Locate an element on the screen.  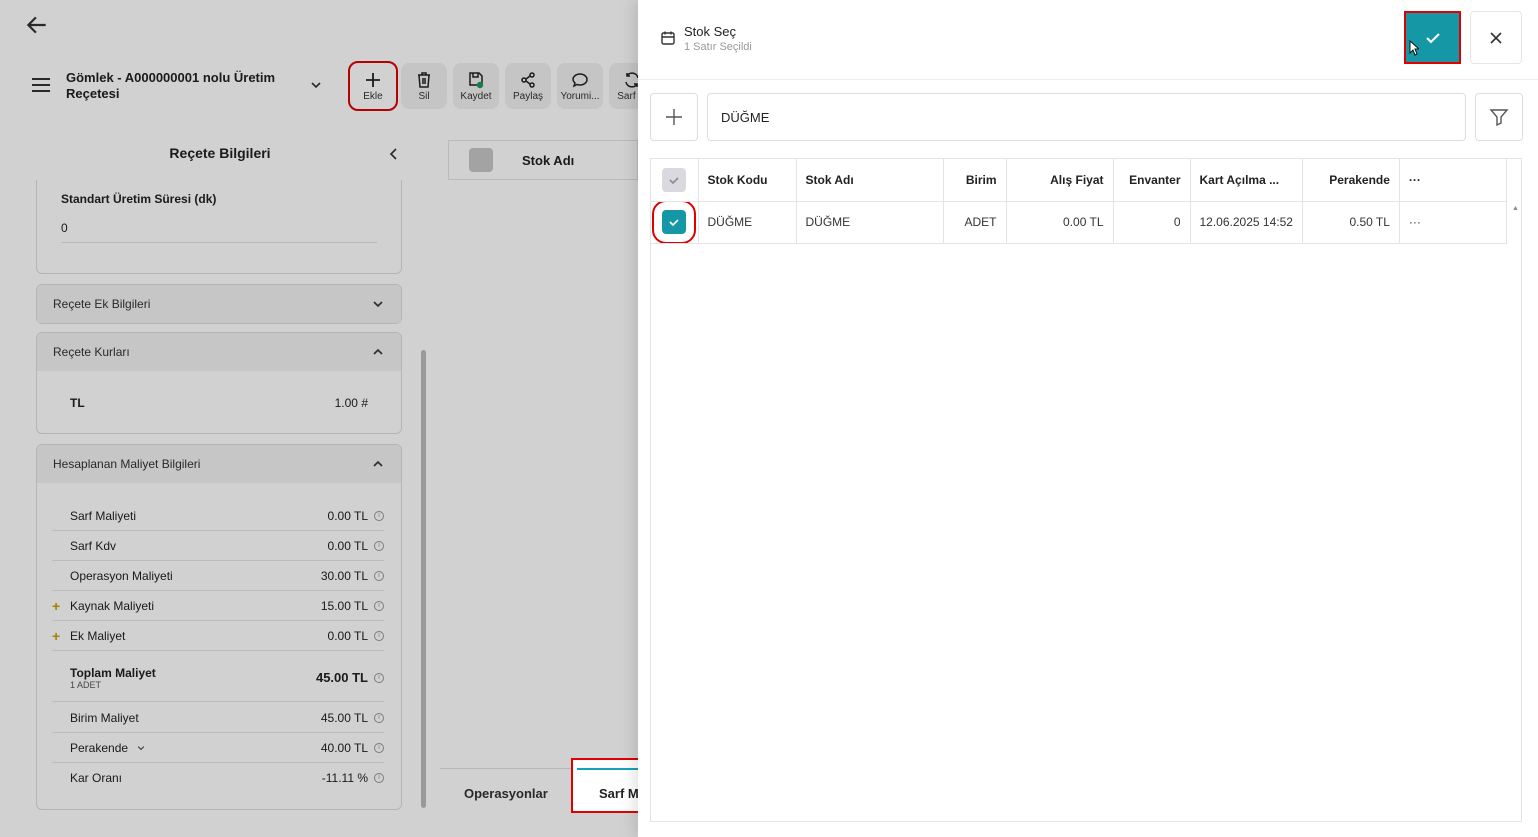
filter-button is located at coordinates (1499, 117).